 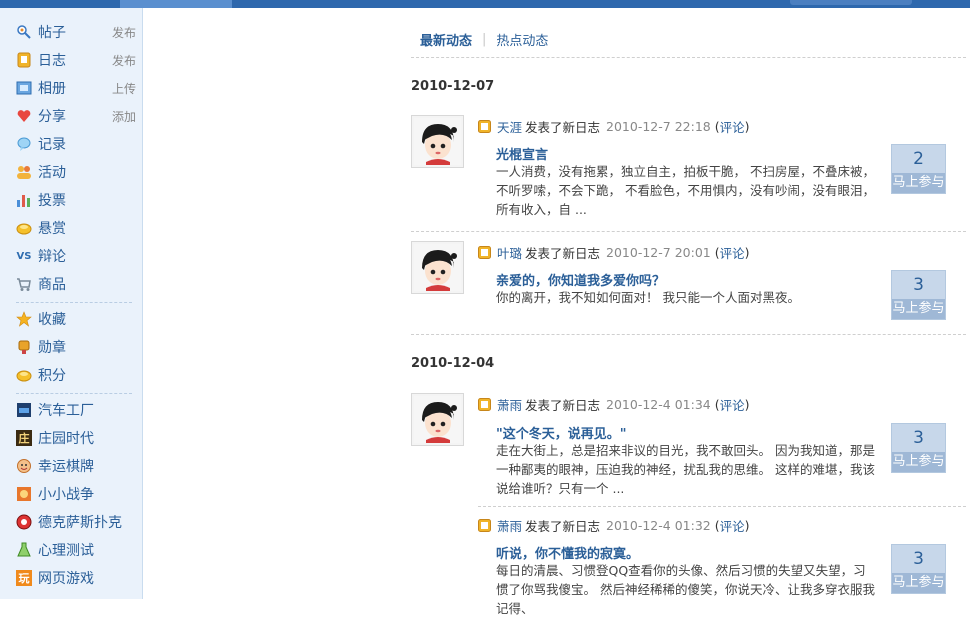 What do you see at coordinates (648, 297) in the screenshot?
I see `entry-body: 你的离开，我不知如何面对！ 我只能一个人面对黑夜。` at bounding box center [648, 297].